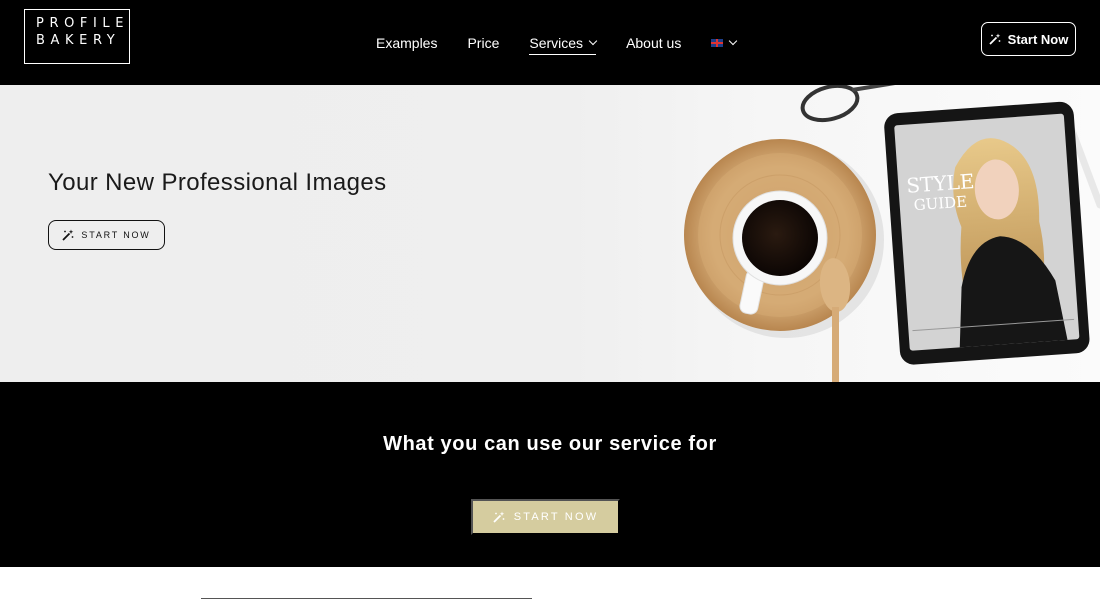 The image size is (1100, 600). What do you see at coordinates (217, 182) in the screenshot?
I see `hero-title: Your New Professional Images` at bounding box center [217, 182].